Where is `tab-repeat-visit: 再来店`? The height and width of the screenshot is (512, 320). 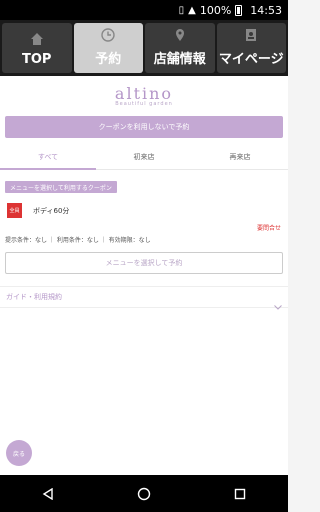
tab-repeat-visit: 再来店 is located at coordinates (240, 156).